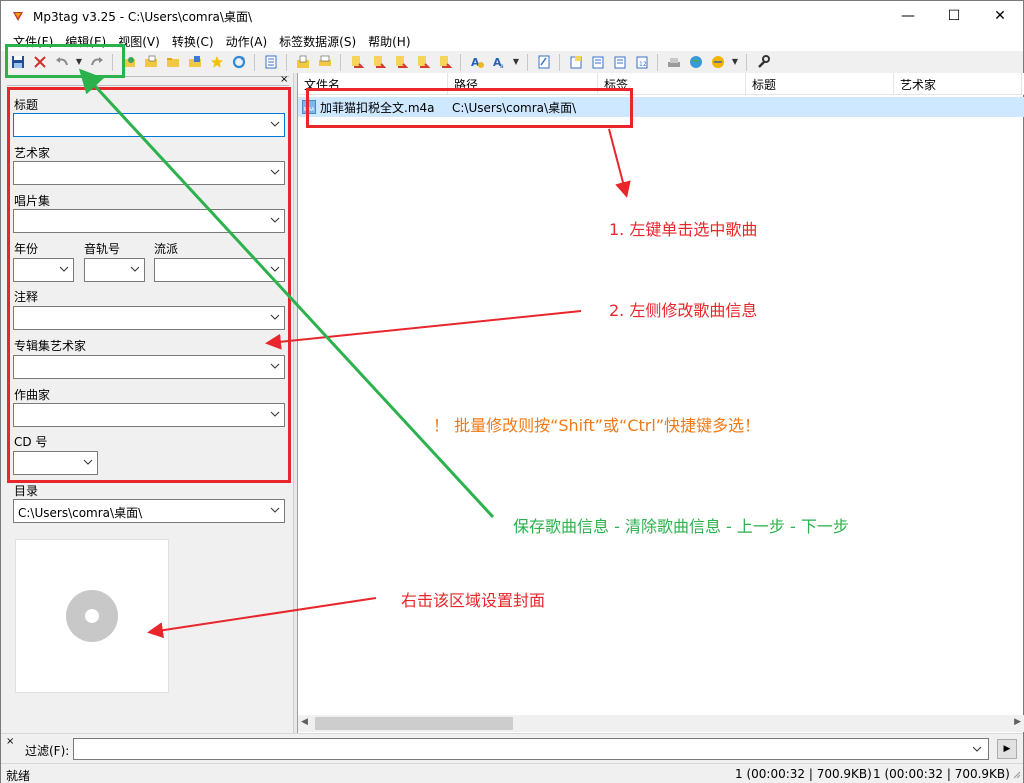  Describe the element at coordinates (1016, 774) in the screenshot. I see `resize-grip-icon` at that location.